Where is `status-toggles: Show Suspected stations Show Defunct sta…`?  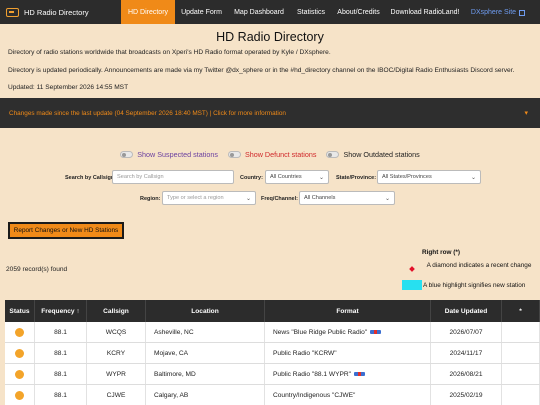 status-toggles: Show Suspected stations Show Defunct sta… is located at coordinates (270, 154).